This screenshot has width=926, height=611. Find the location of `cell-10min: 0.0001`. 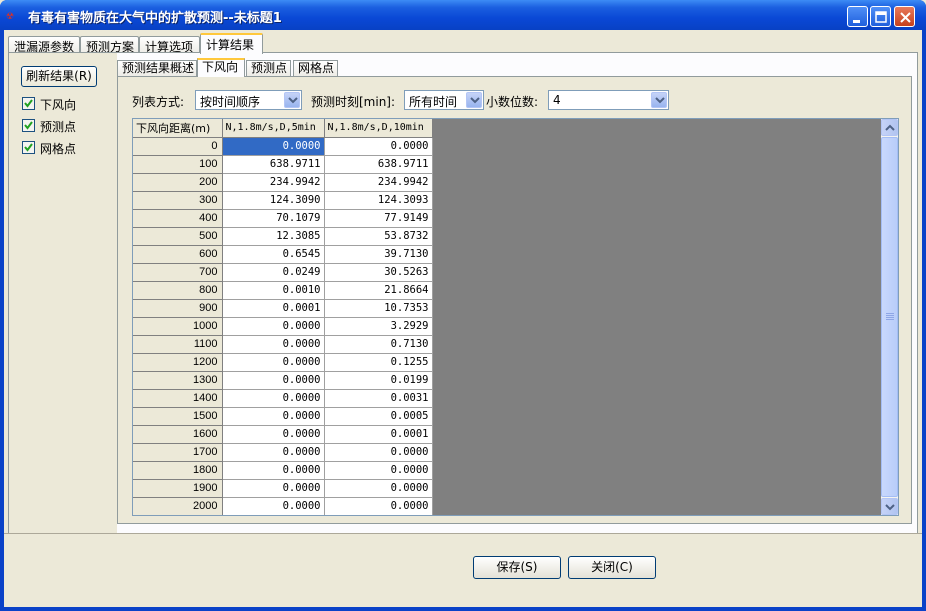

cell-10min: 0.0001 is located at coordinates (378, 434).